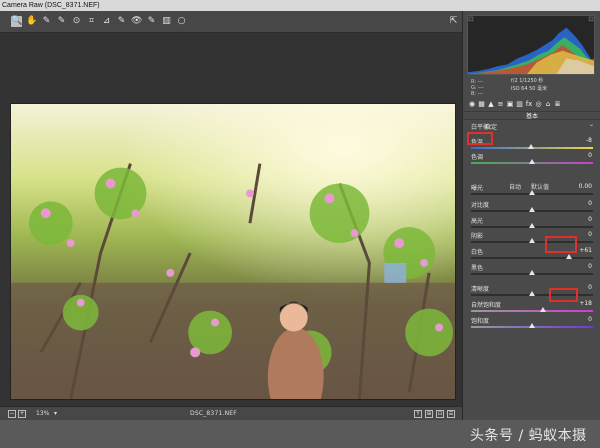 This screenshot has height=448, width=600. What do you see at coordinates (451, 414) in the screenshot?
I see `view-settings-icon: ☰` at bounding box center [451, 414].